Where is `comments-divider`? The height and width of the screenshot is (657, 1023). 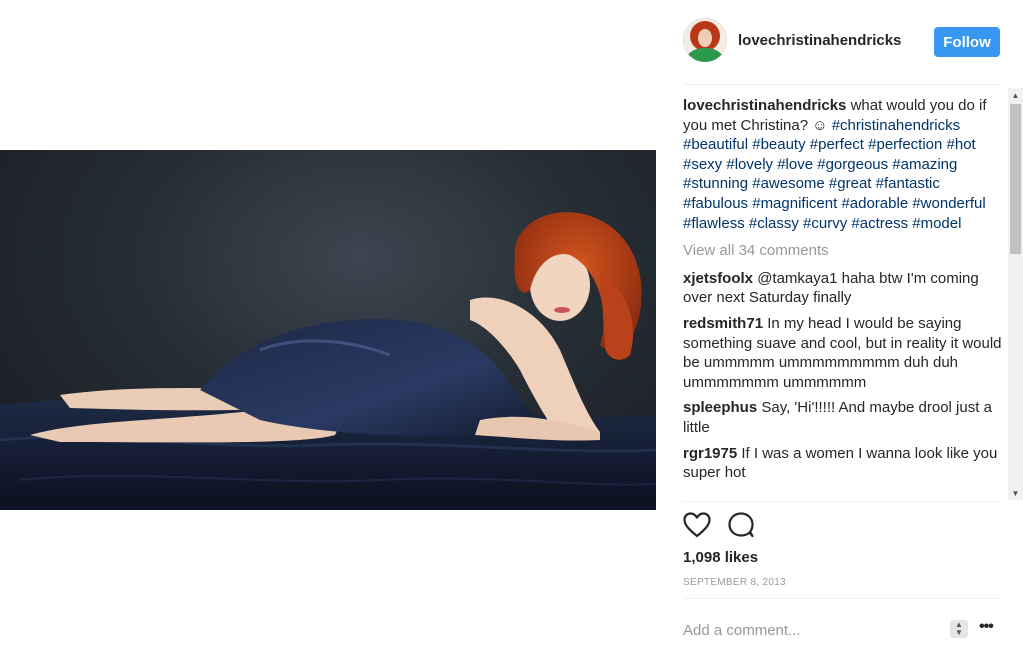
comments-divider is located at coordinates (842, 501).